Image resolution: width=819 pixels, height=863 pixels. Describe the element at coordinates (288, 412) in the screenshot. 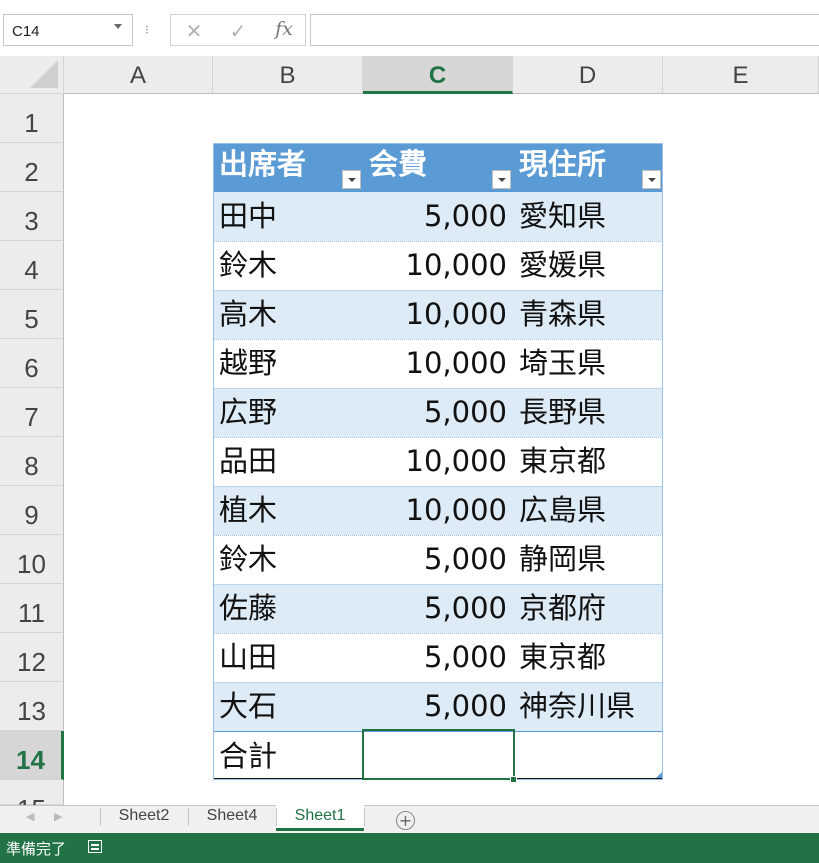

I see `table-cell: 広野` at that location.